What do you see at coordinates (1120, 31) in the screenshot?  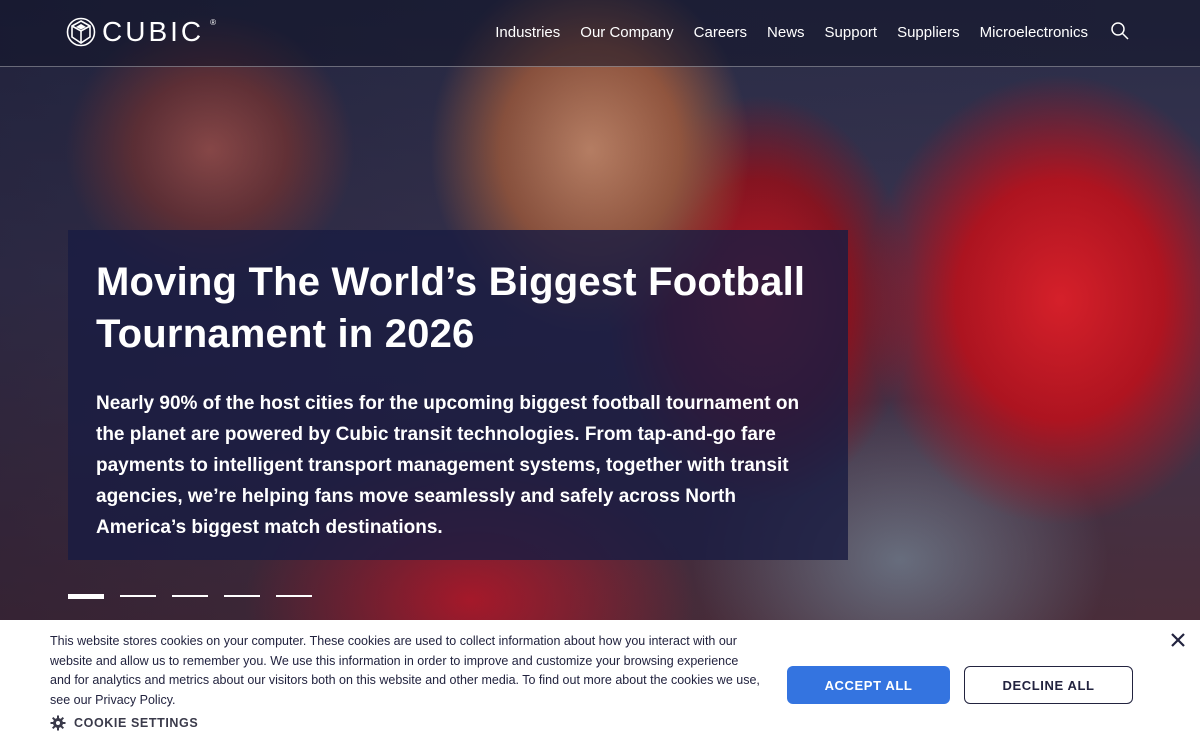 I see `search-icon` at bounding box center [1120, 31].